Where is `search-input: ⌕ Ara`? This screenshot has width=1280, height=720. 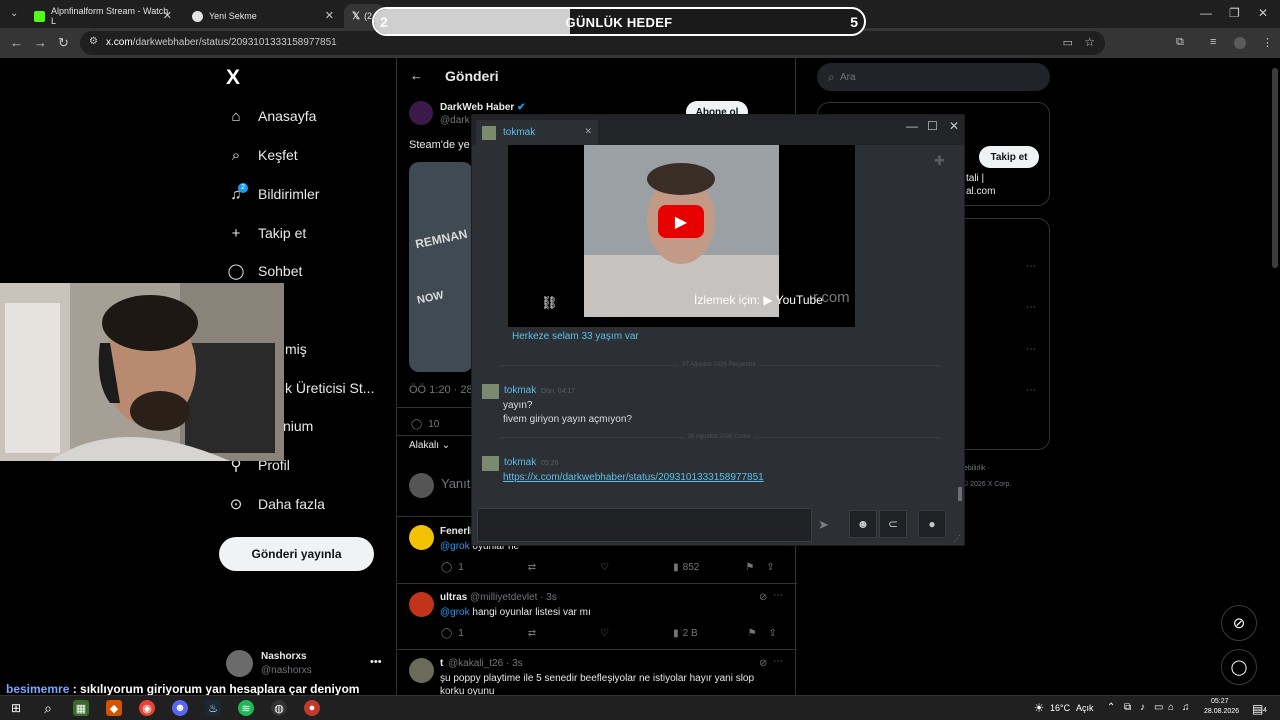
search-input: ⌕ Ara is located at coordinates (933, 77).